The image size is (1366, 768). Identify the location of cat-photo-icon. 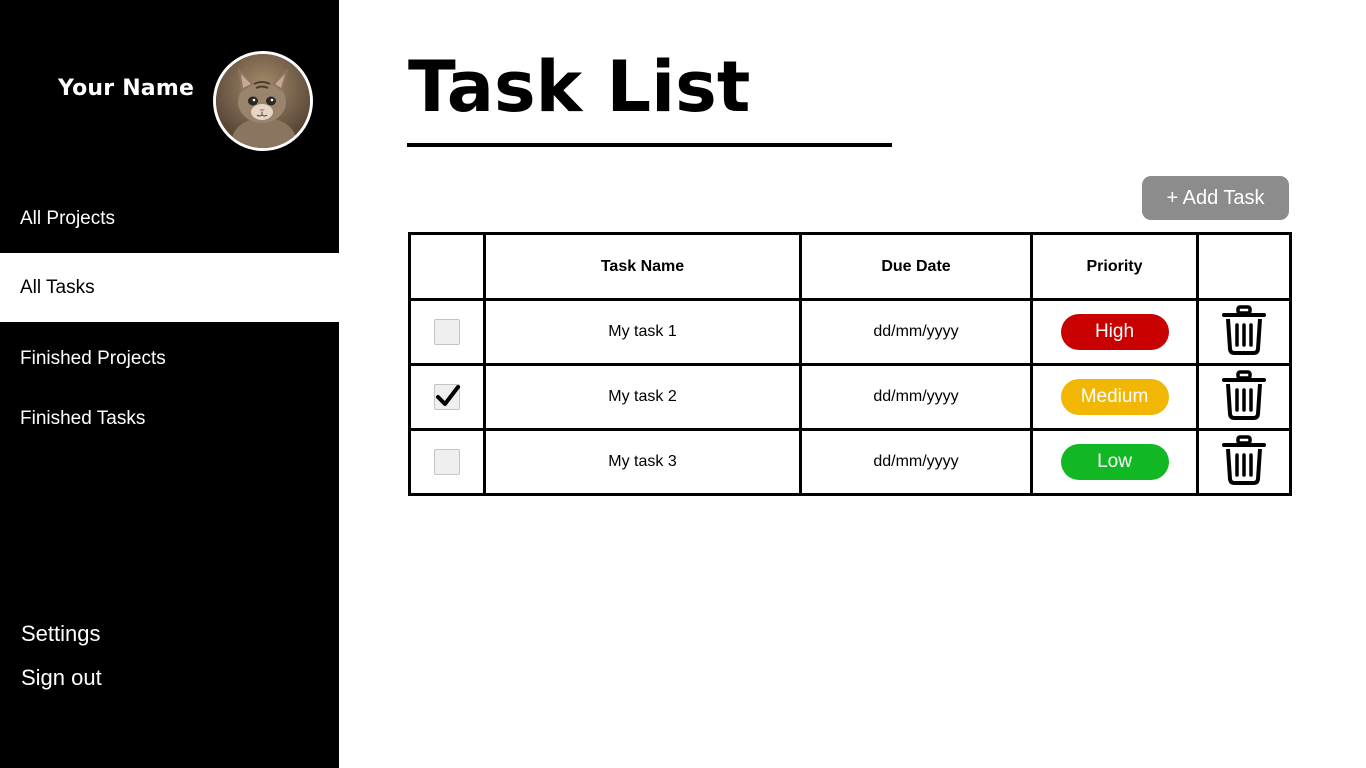
(263, 101).